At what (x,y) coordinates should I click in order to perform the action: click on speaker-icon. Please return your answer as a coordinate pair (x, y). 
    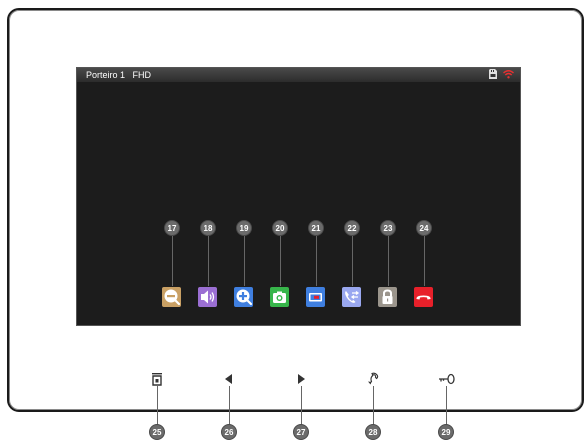
    Looking at the image, I should click on (208, 297).